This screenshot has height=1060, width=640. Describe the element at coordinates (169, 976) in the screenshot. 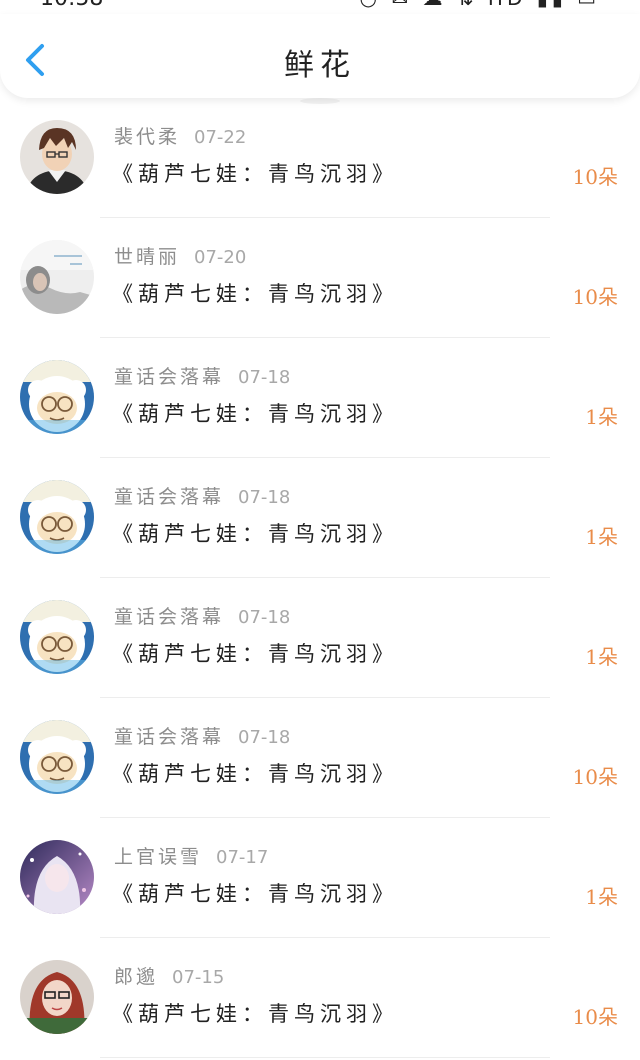

I see `item-meta: 郎邈 07-15` at that location.